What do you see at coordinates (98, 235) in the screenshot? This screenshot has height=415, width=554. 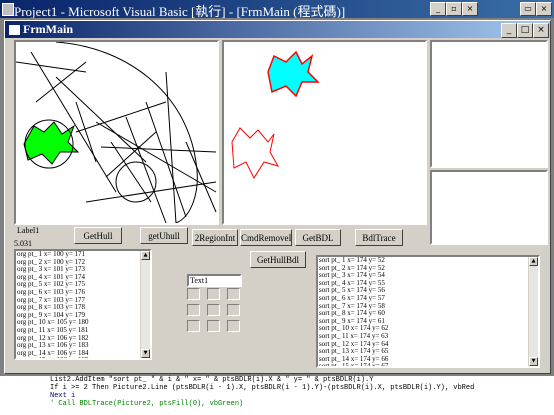 I see `gethull-button: GetHull` at bounding box center [98, 235].